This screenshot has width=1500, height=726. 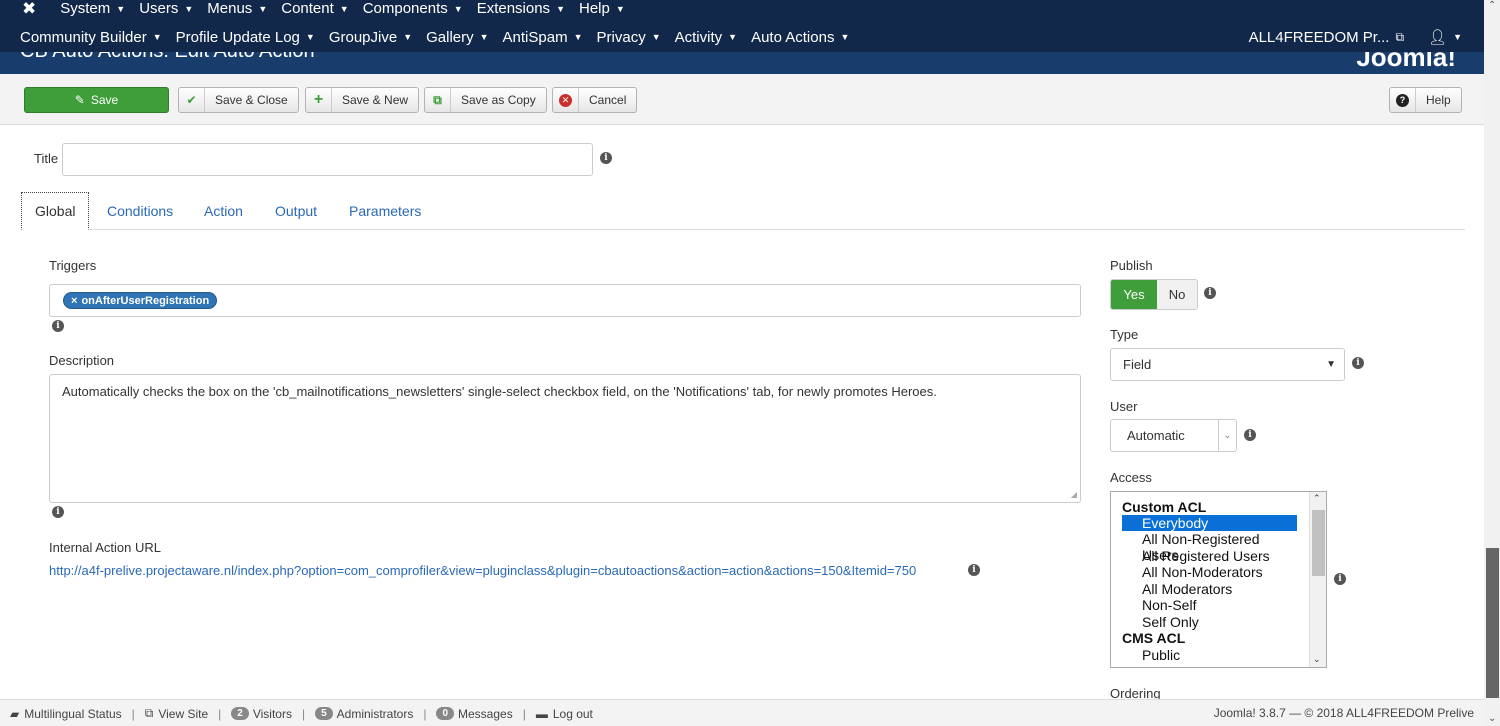 What do you see at coordinates (485, 713) in the screenshot?
I see `messages-label: Messages` at bounding box center [485, 713].